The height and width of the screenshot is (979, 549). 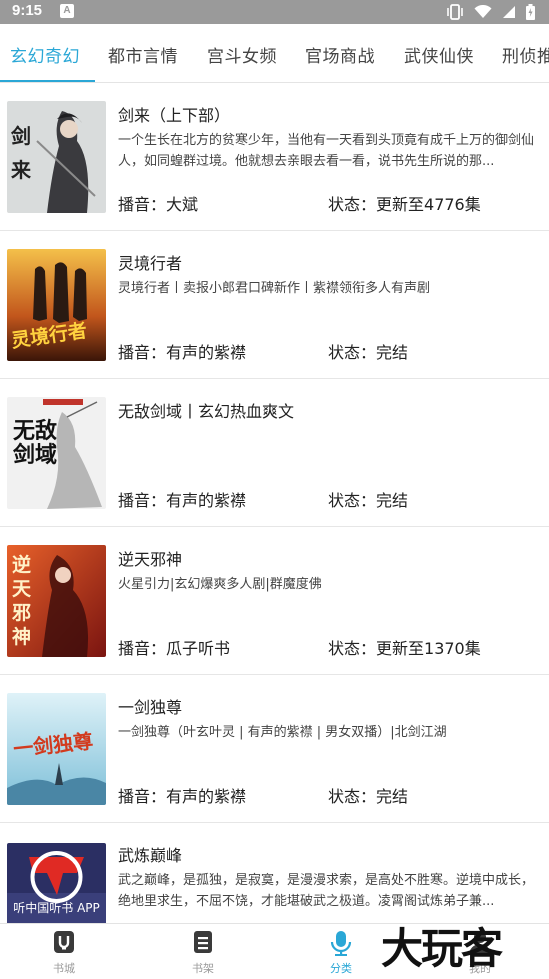 I want to click on tab-xuanhuan: 玄幻奇幻, so click(x=45, y=54).